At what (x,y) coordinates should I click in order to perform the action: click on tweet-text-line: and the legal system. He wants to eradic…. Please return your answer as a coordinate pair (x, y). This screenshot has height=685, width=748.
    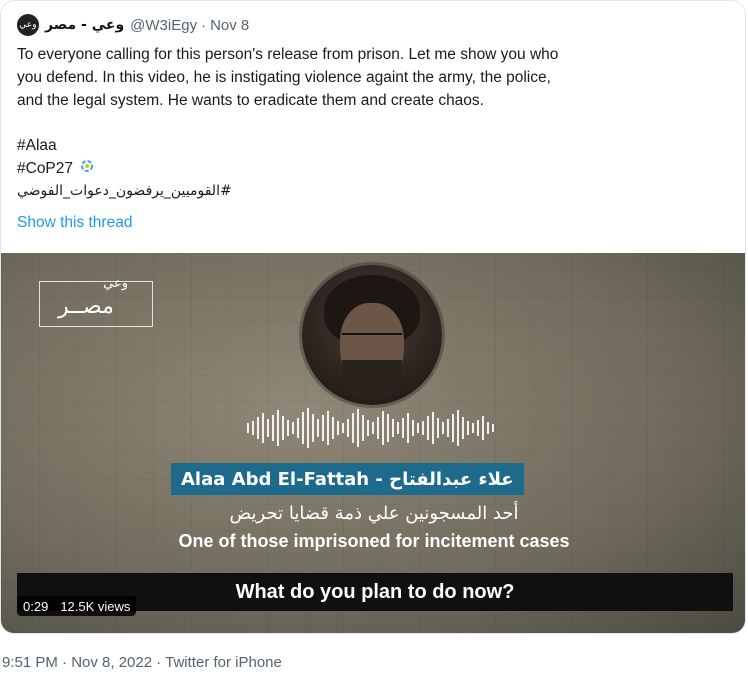
    Looking at the image, I should click on (250, 100).